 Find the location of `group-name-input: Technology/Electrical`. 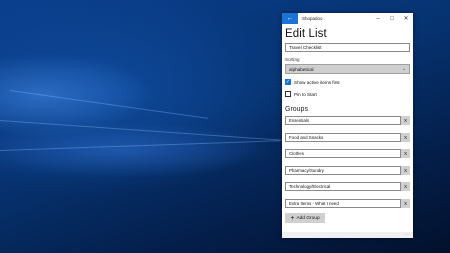

group-name-input: Technology/Electrical is located at coordinates (343, 186).